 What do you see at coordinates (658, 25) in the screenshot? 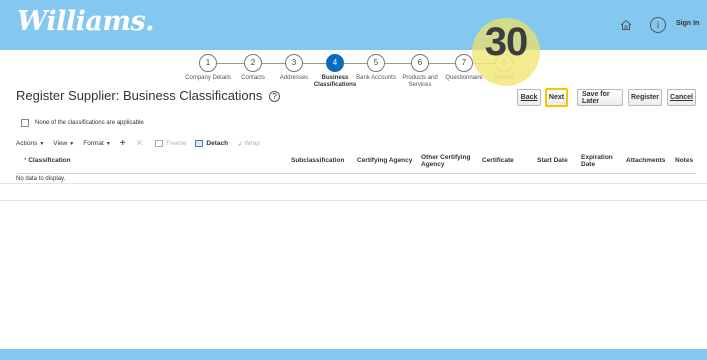
I see `info-icon: i` at bounding box center [658, 25].